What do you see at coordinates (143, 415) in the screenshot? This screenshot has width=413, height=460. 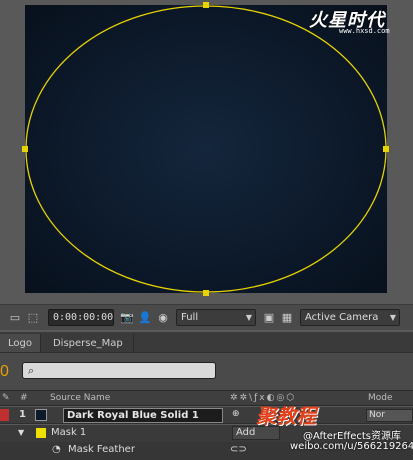 I see `layer-name-field: Dark Royal Blue Solid 1` at bounding box center [143, 415].